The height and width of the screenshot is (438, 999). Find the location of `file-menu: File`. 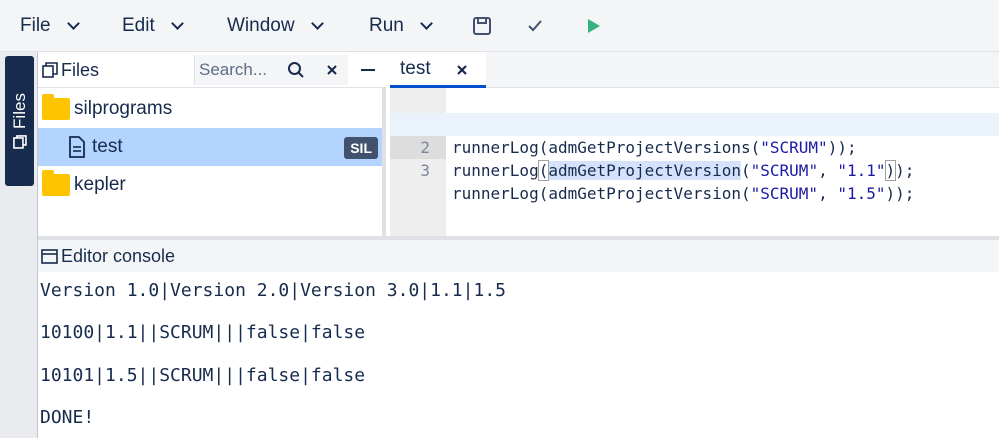

file-menu: File is located at coordinates (50, 26).